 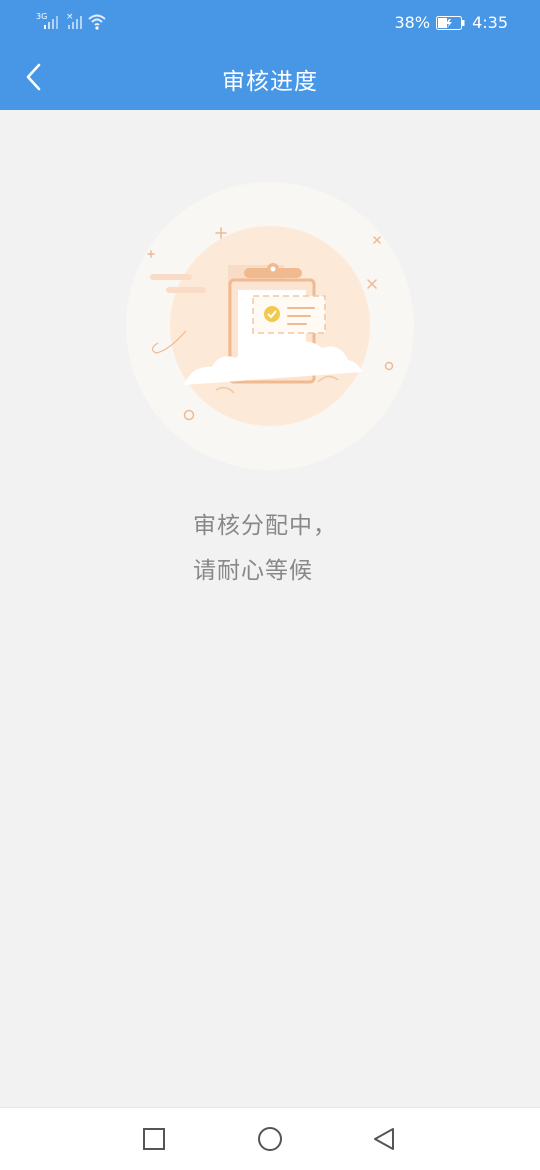 I want to click on clock-time: 4:35, so click(x=490, y=22).